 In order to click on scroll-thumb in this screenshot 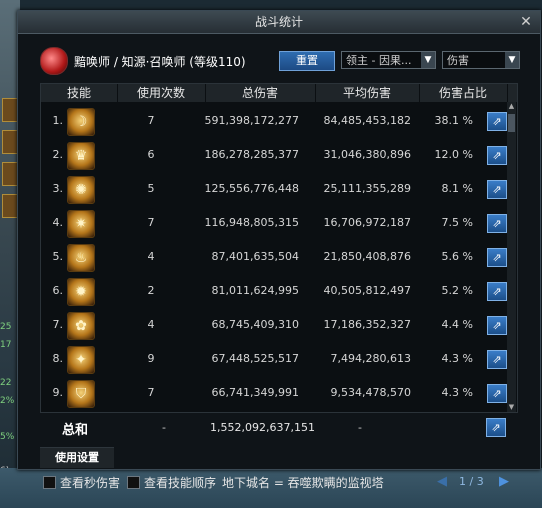, I will do `click(511, 123)`.